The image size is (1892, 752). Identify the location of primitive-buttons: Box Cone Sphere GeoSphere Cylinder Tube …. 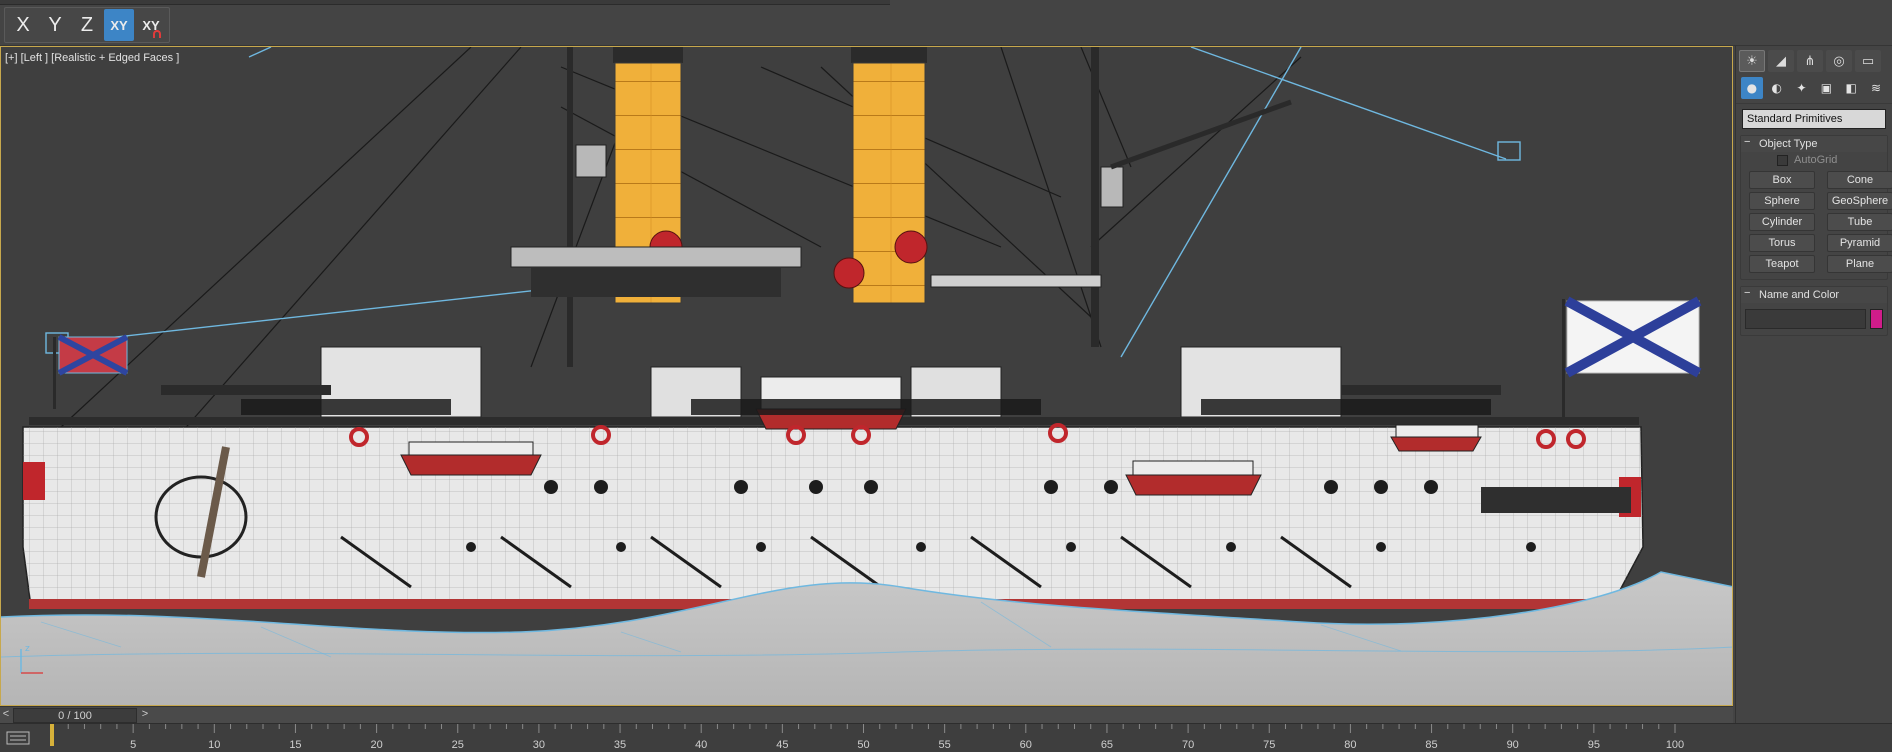
(1816, 223).